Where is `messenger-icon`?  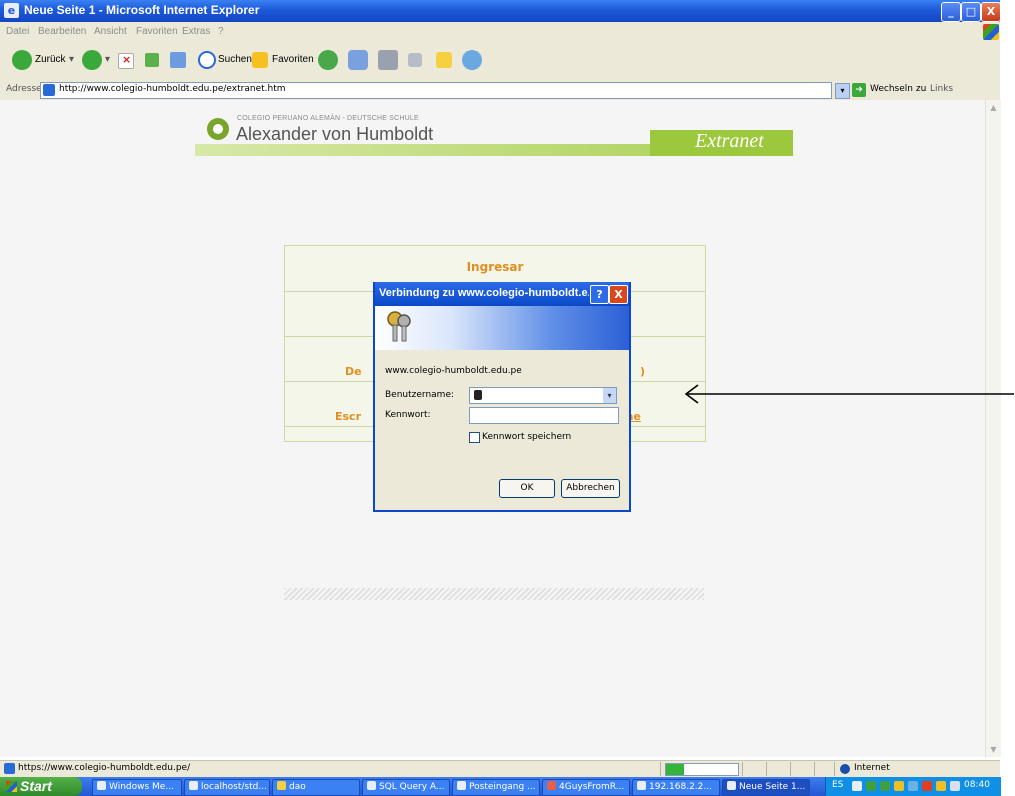 messenger-icon is located at coordinates (472, 60).